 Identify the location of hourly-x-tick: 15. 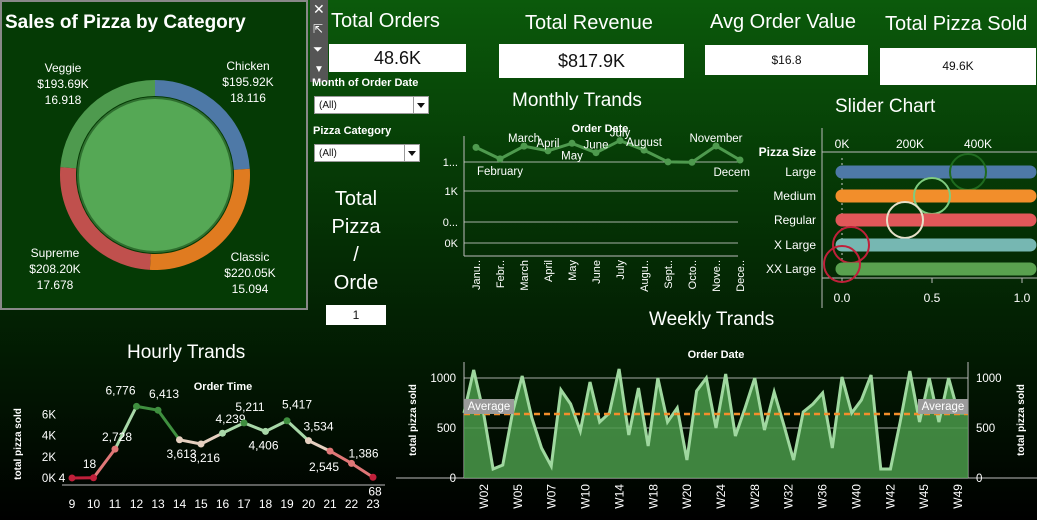
(201, 504).